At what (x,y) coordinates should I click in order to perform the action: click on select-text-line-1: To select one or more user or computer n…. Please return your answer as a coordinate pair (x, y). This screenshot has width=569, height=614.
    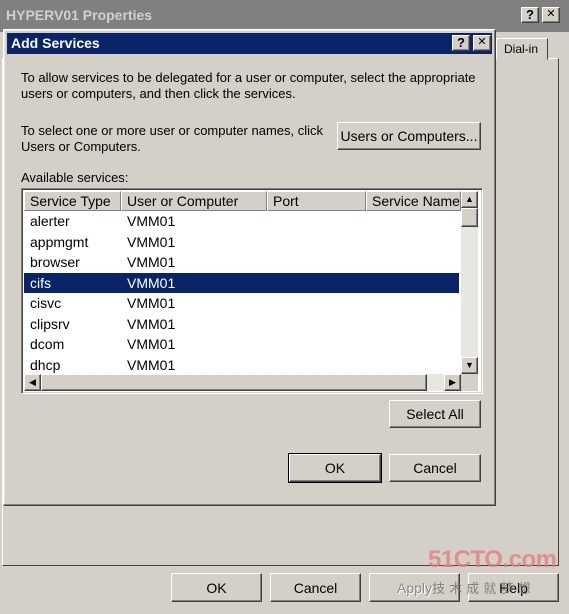
    Looking at the image, I should click on (172, 130).